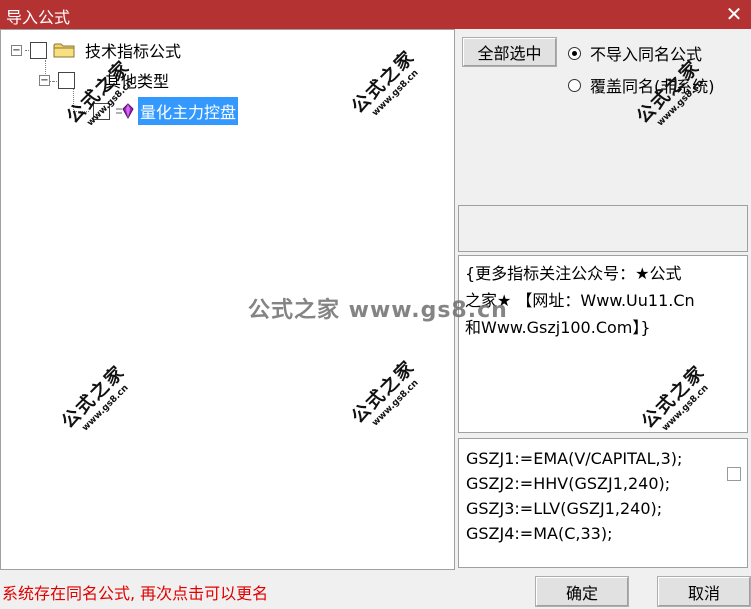 Image resolution: width=751 pixels, height=609 pixels. What do you see at coordinates (125, 111) in the screenshot?
I see `formula-gem-icon` at bounding box center [125, 111].